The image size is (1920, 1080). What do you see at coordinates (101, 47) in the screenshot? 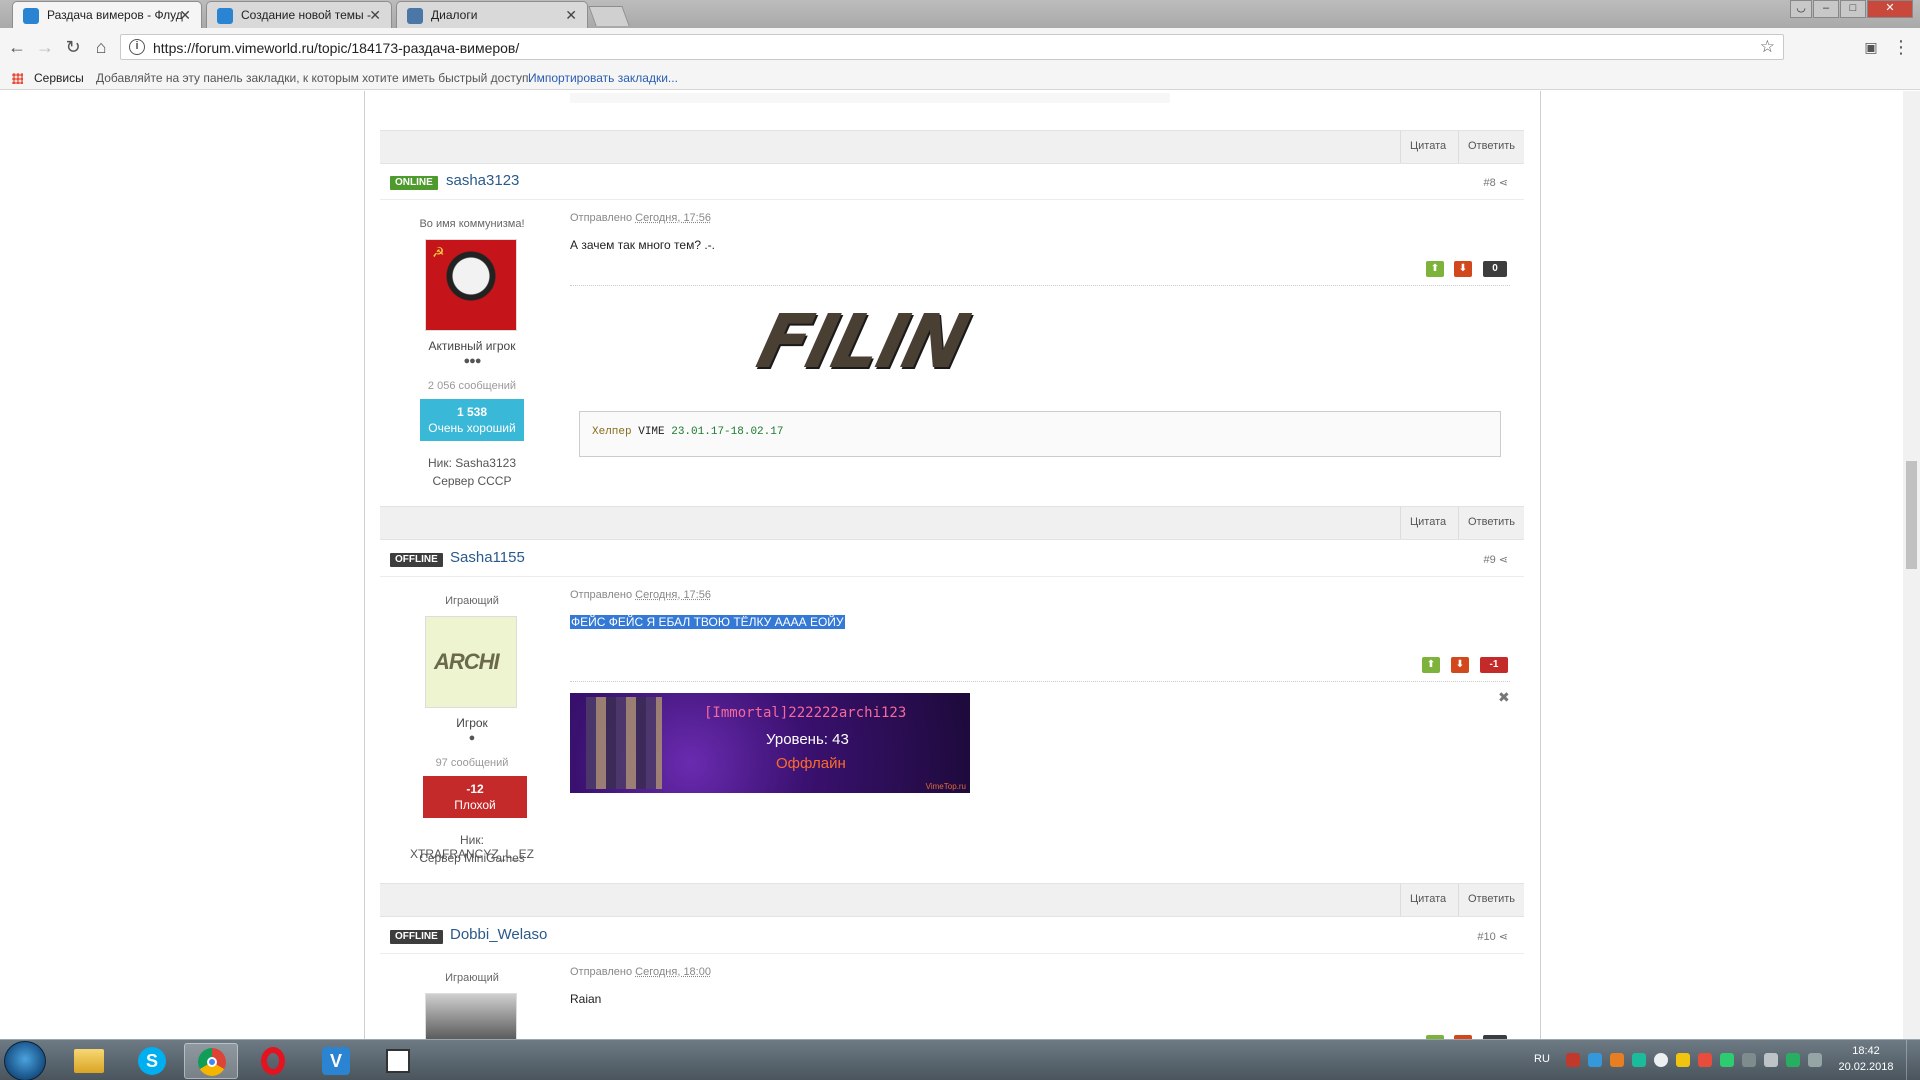
I see `home-icon: ⌂` at bounding box center [101, 47].